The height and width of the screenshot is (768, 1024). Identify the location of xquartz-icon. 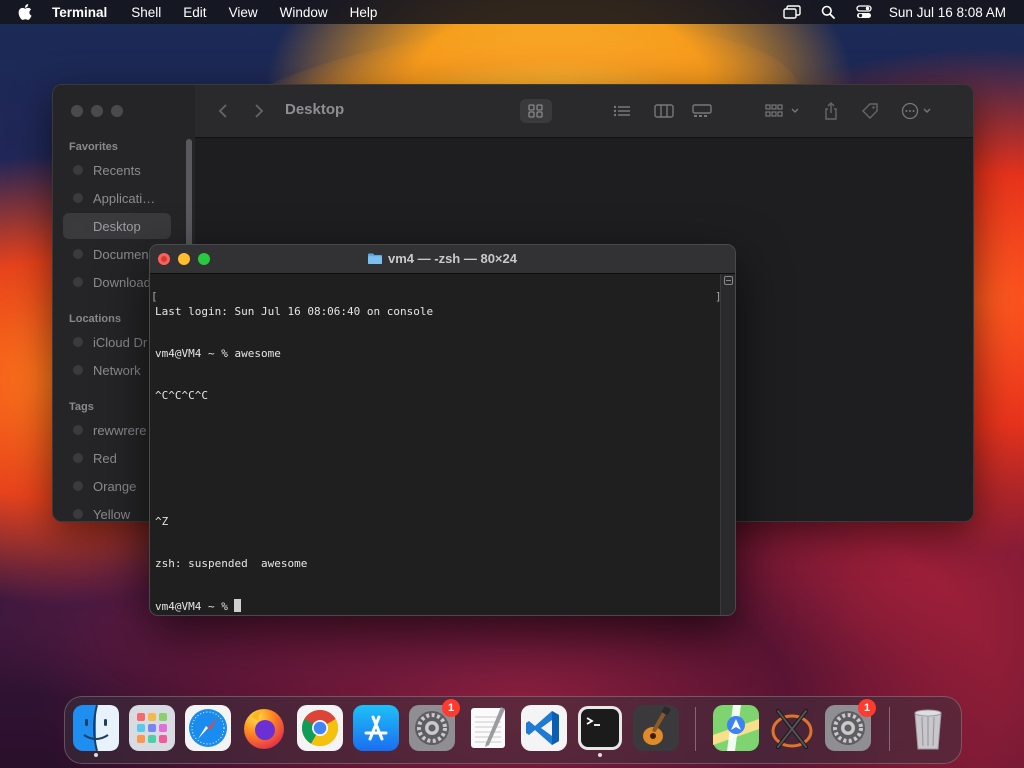
(792, 729).